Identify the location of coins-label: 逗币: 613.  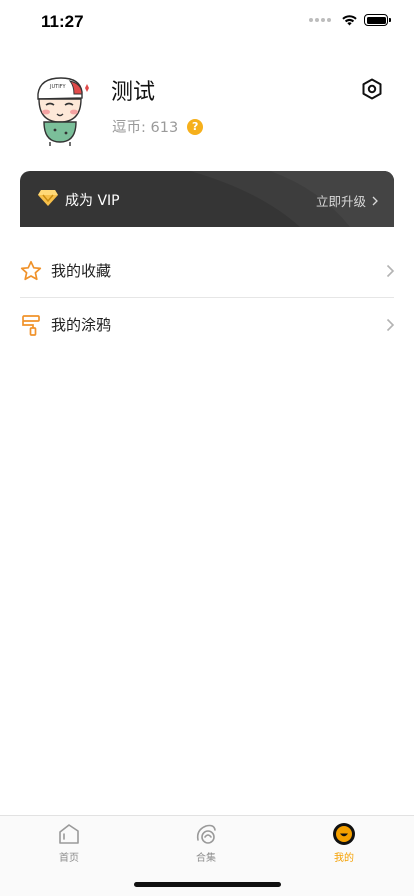
(145, 128).